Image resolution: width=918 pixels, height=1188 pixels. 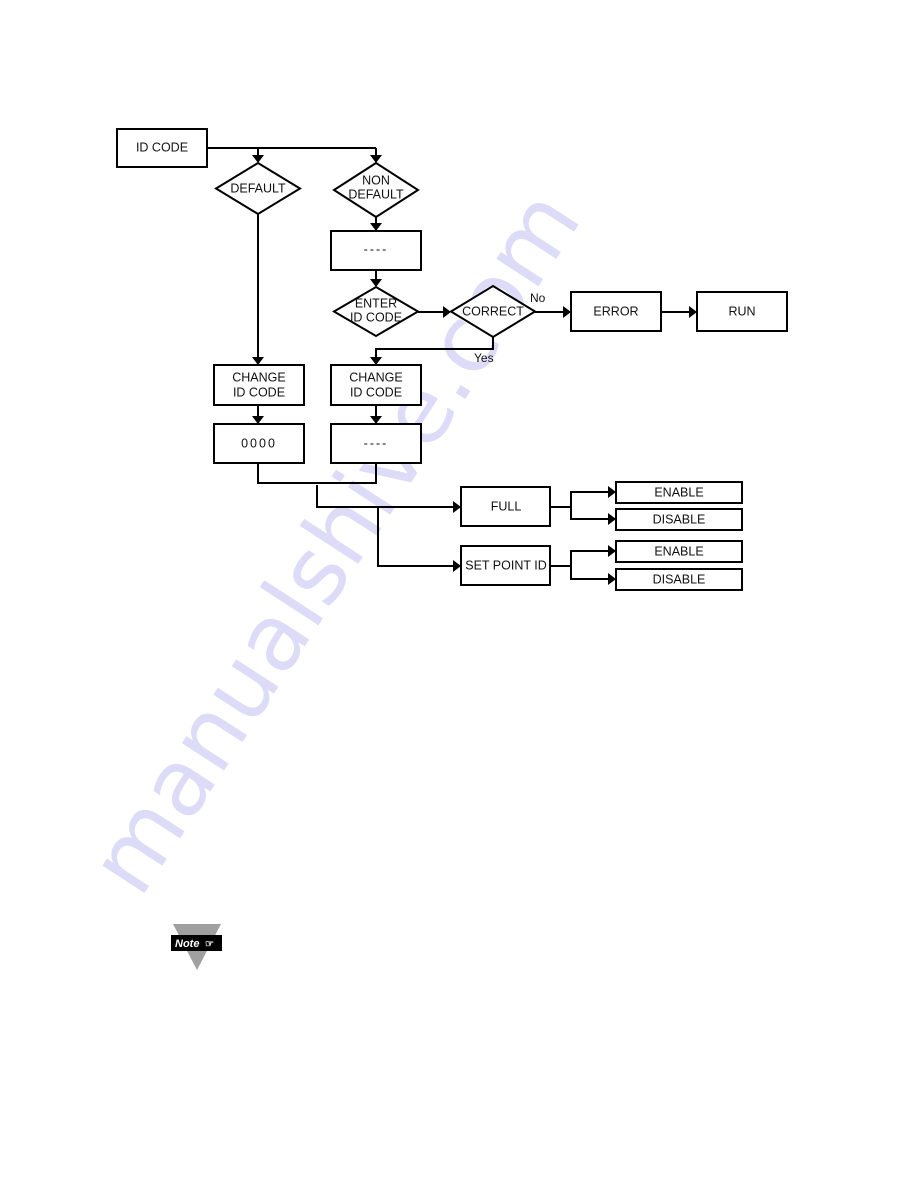 What do you see at coordinates (376, 180) in the screenshot?
I see `node-non-default-line1: NON` at bounding box center [376, 180].